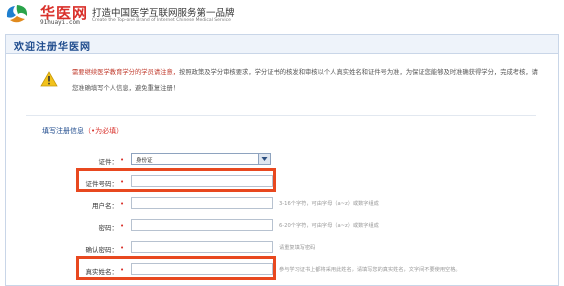  Describe the element at coordinates (282, 44) in the screenshot. I see `panel-header: 欢迎注册华医网` at that location.